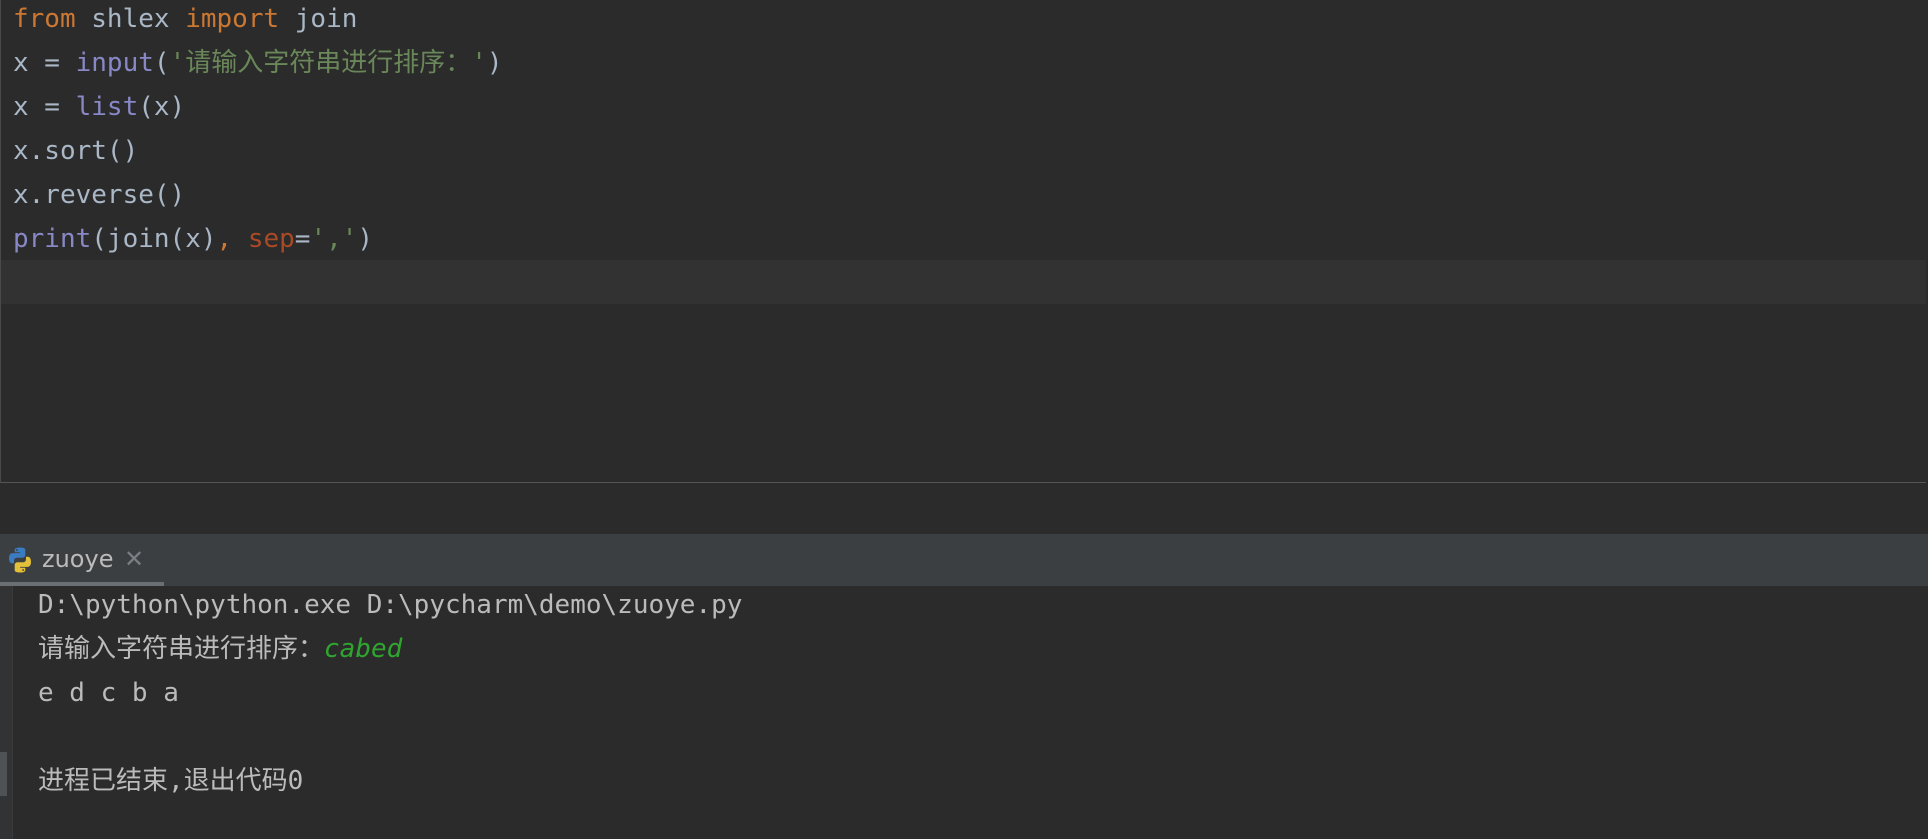  What do you see at coordinates (107, 107) in the screenshot?
I see `code-token: list` at bounding box center [107, 107].